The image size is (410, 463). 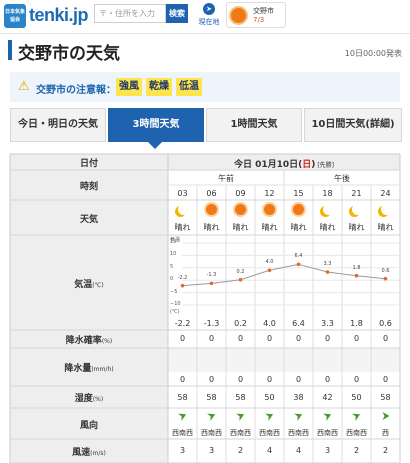 I want to click on temp-value-cell: -2.2, so click(x=182, y=323).